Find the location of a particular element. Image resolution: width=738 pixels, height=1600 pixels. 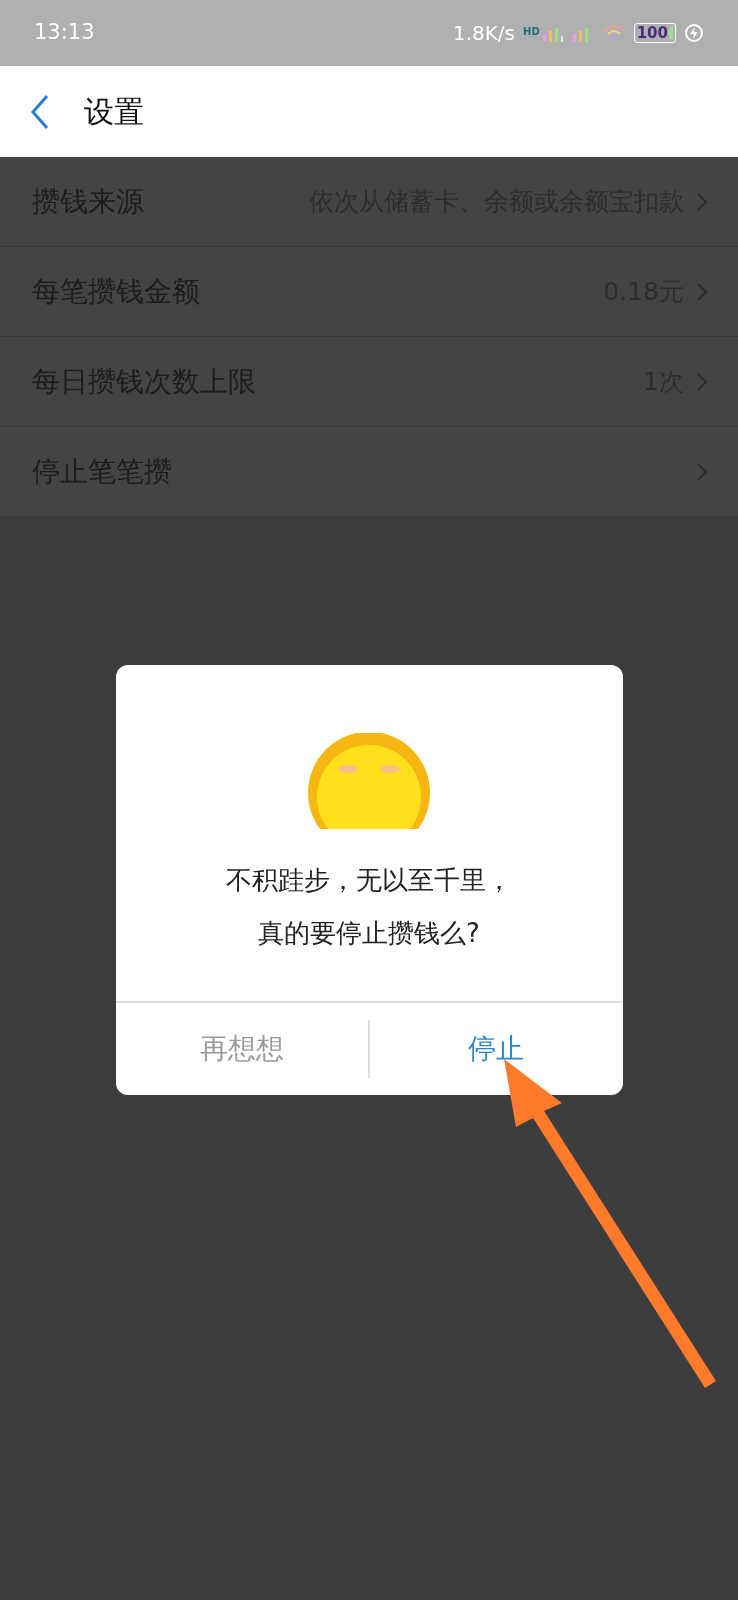

stop-button: 停止 is located at coordinates (496, 1049).